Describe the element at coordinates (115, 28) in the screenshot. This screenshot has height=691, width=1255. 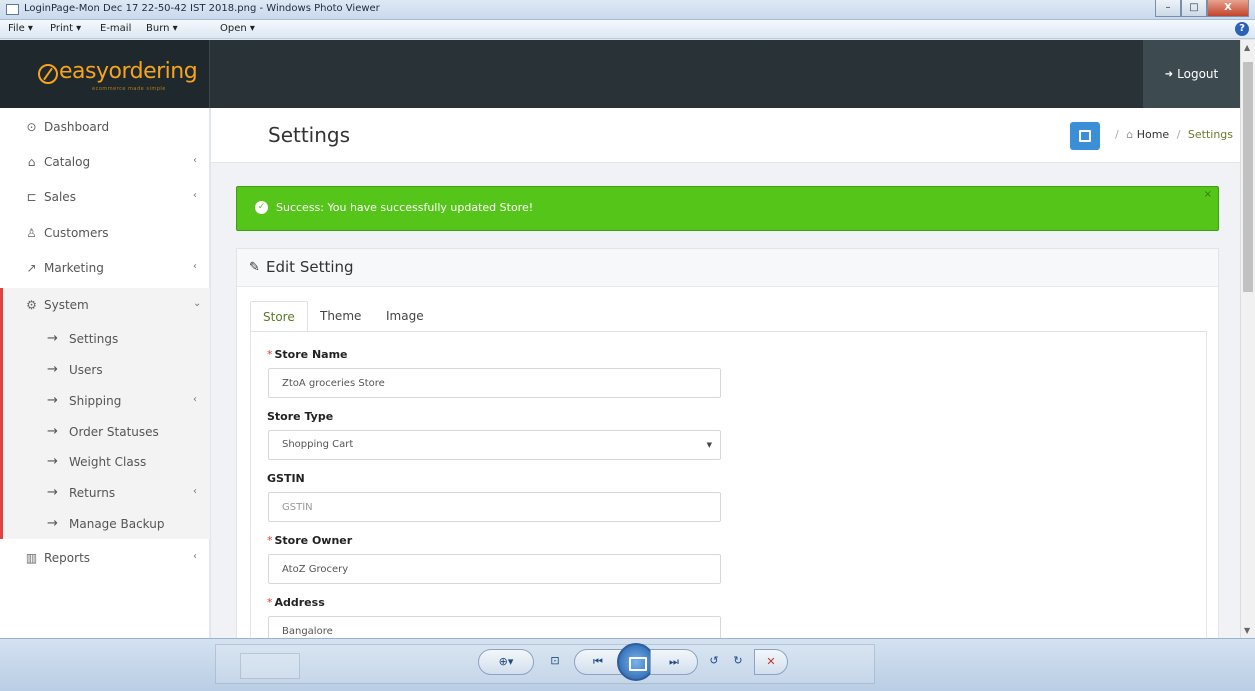
I see `menu-email: E-mail` at that location.